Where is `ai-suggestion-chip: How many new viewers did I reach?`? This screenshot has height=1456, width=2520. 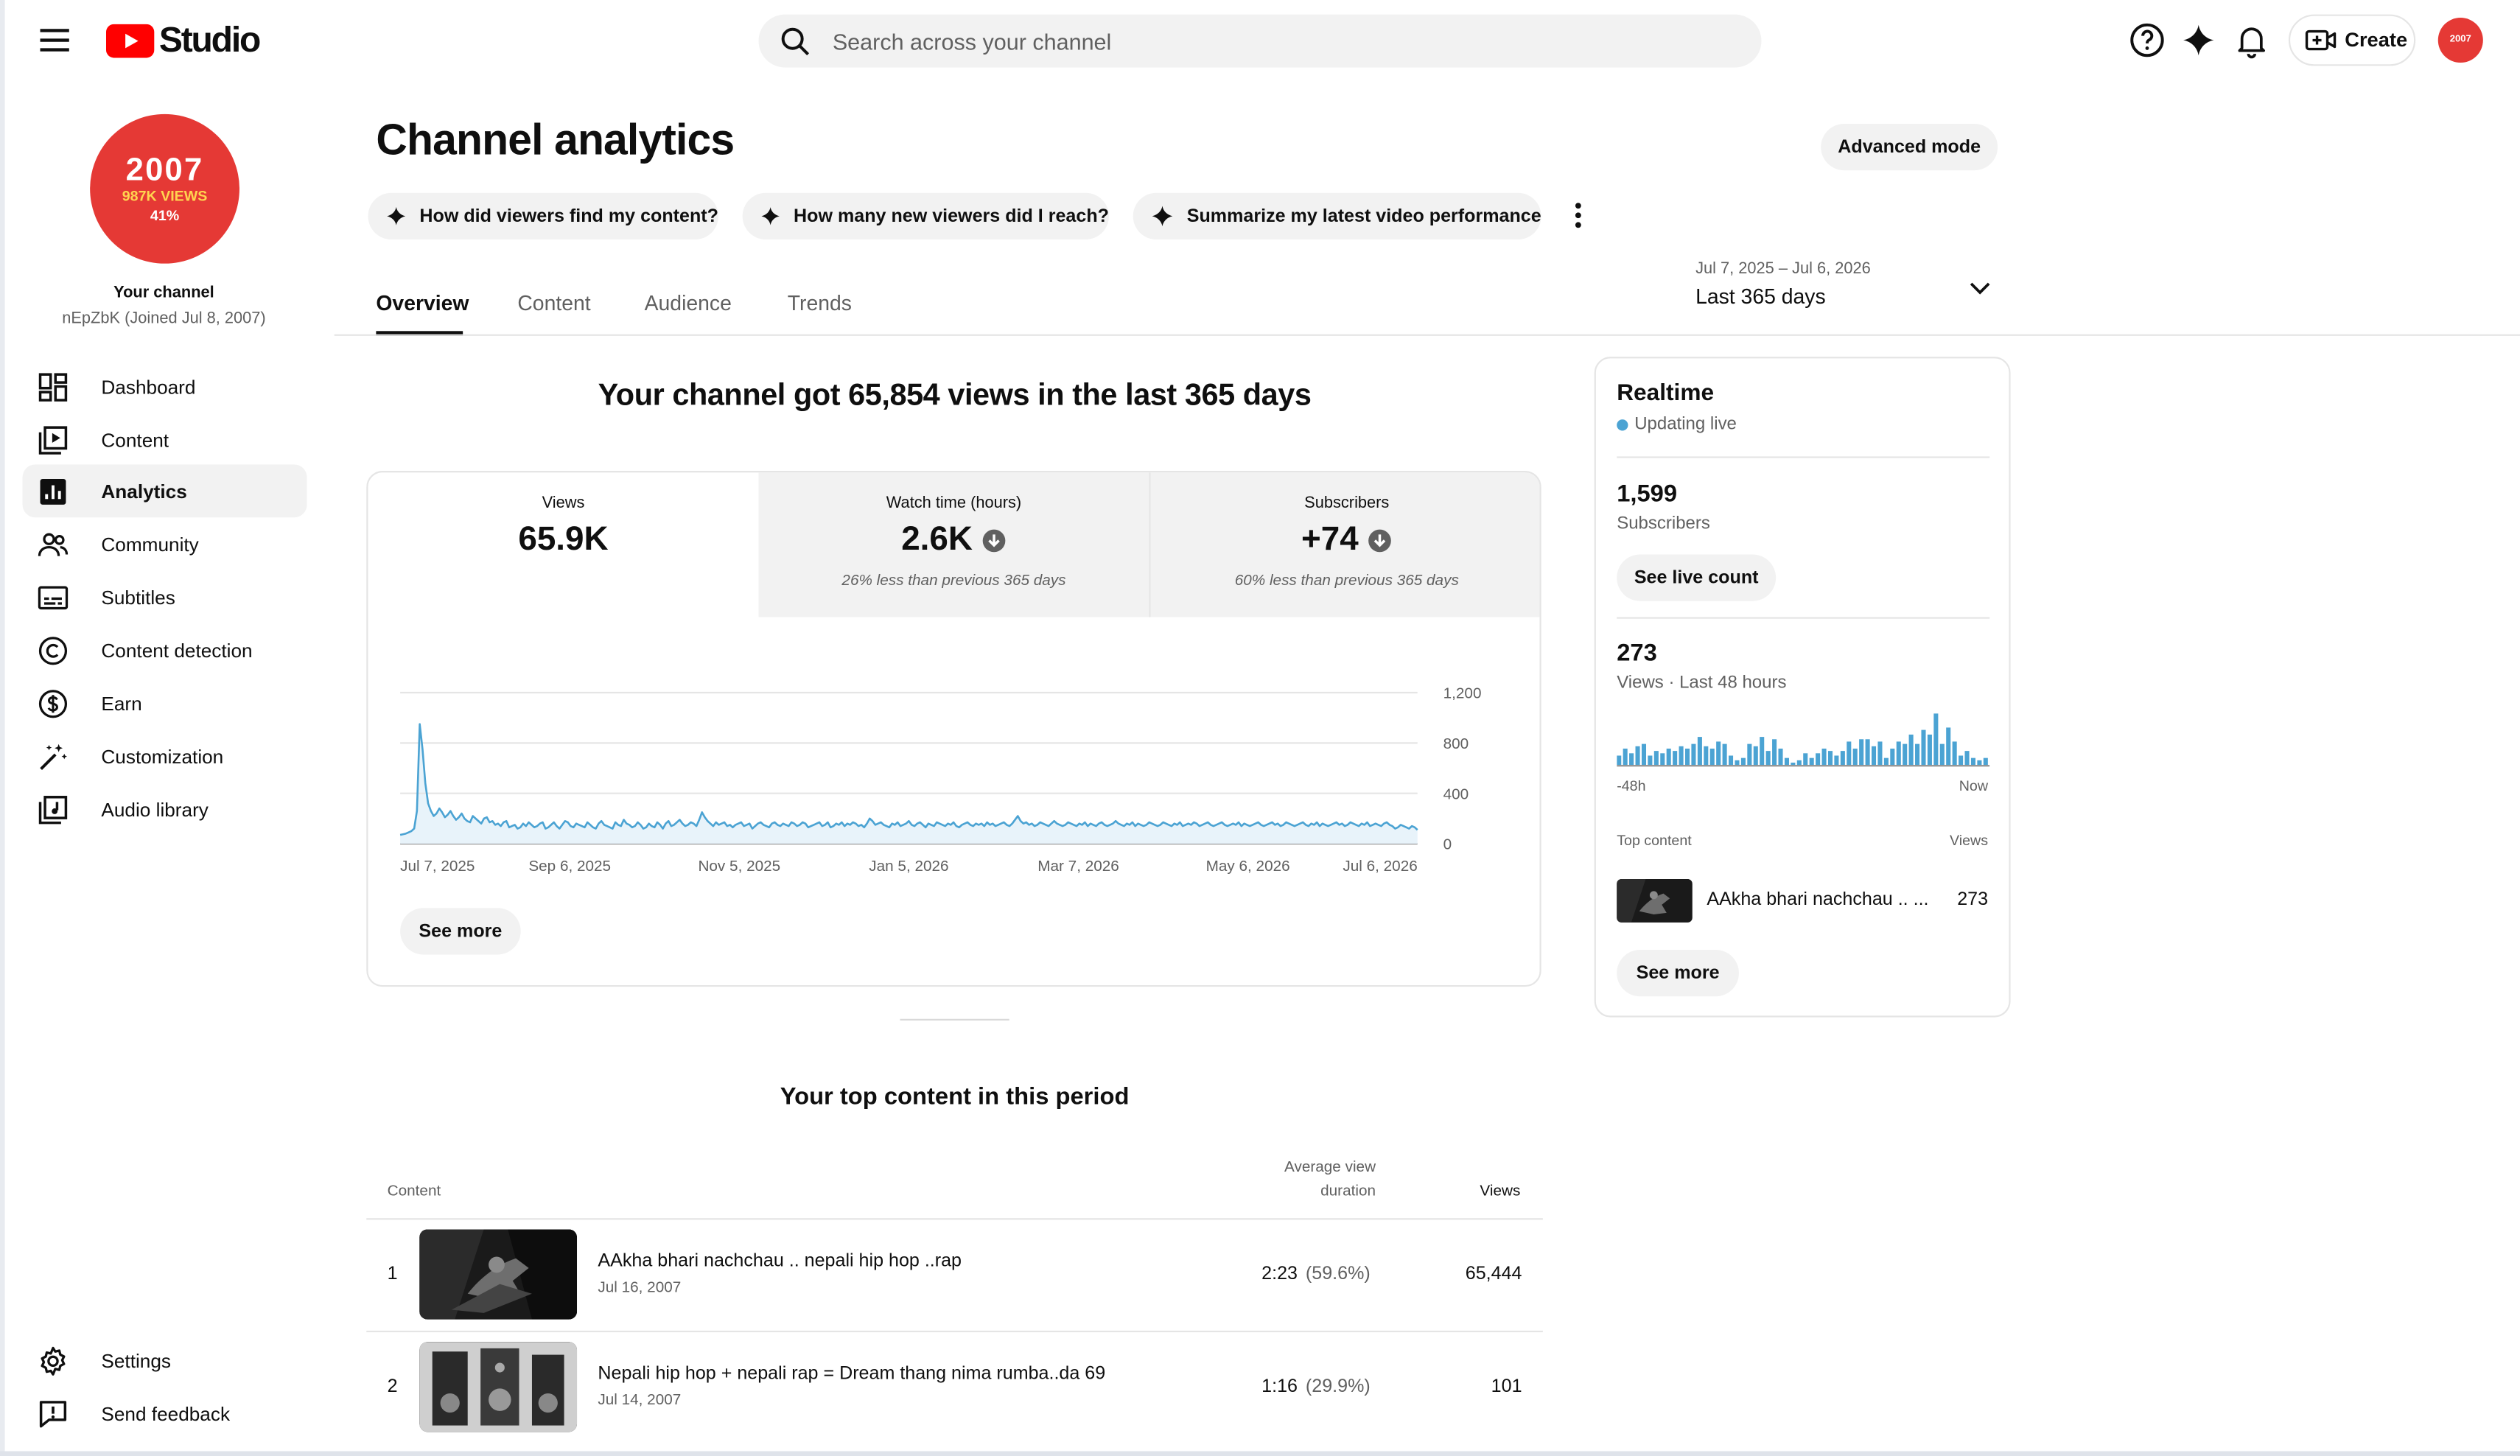 ai-suggestion-chip: How many new viewers did I reach? is located at coordinates (926, 215).